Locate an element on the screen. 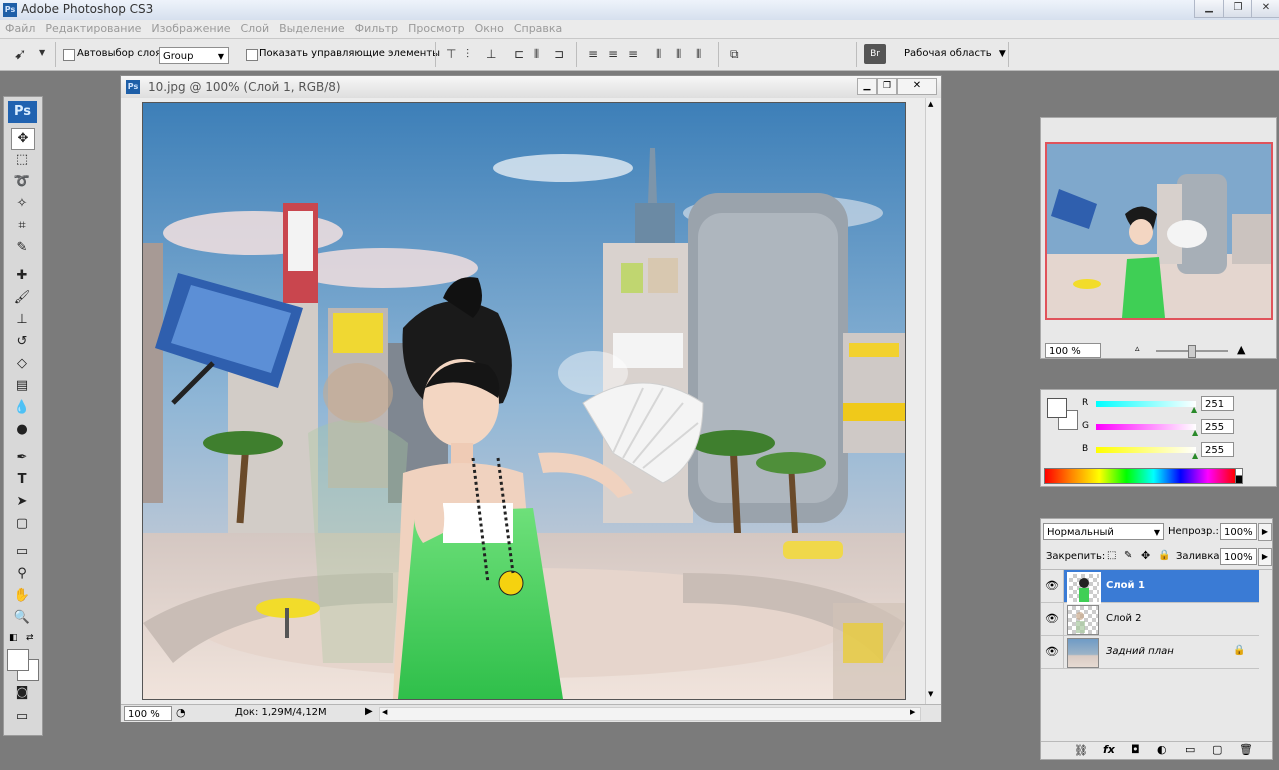 This screenshot has width=1279, height=770. align-vcenter-icon: ⫶ is located at coordinates (467, 54).